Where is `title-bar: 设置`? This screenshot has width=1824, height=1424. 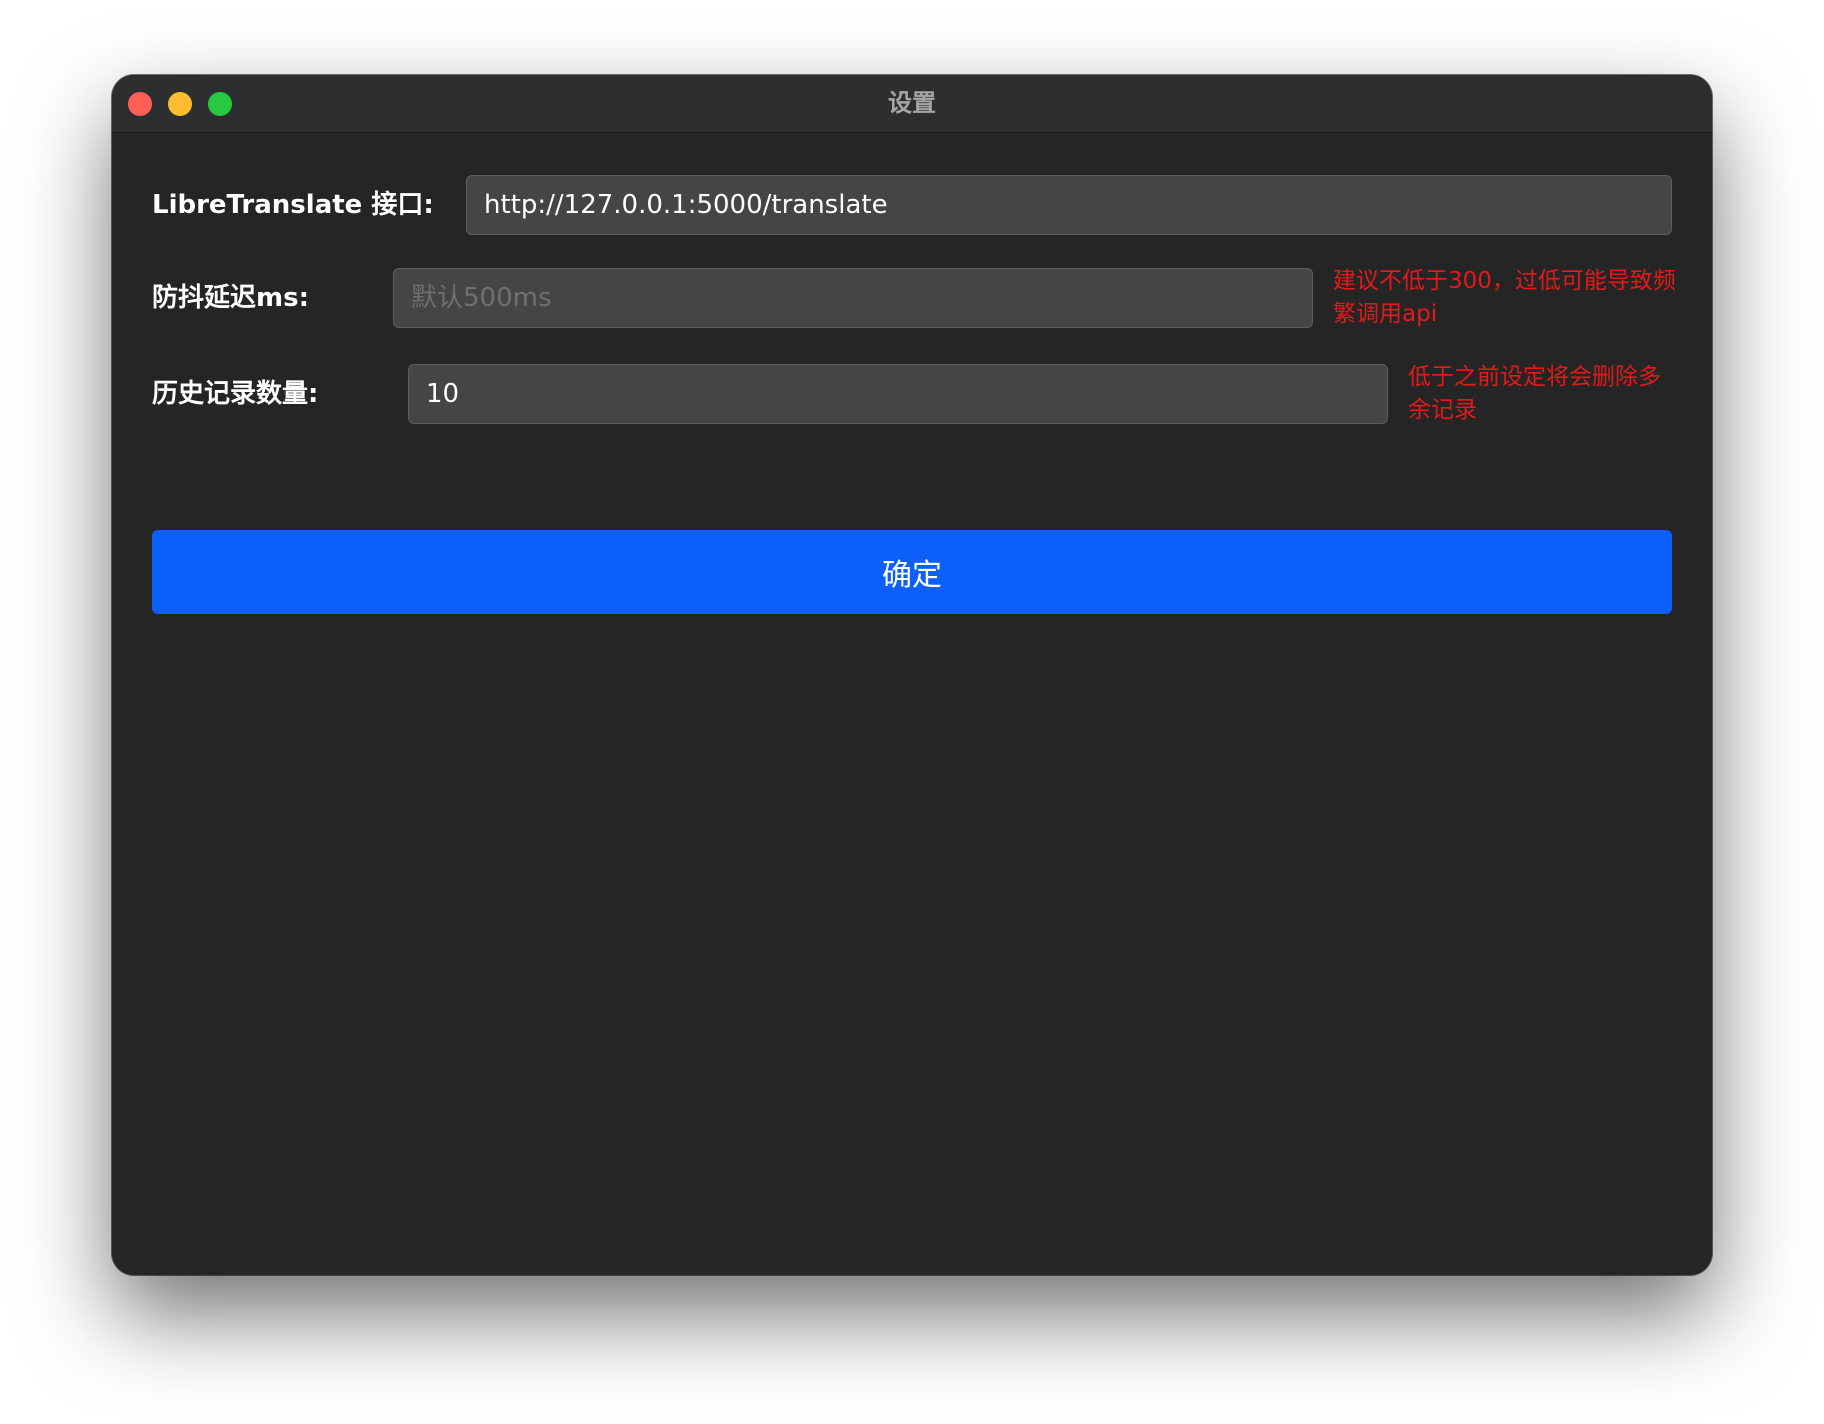
title-bar: 设置 is located at coordinates (912, 104).